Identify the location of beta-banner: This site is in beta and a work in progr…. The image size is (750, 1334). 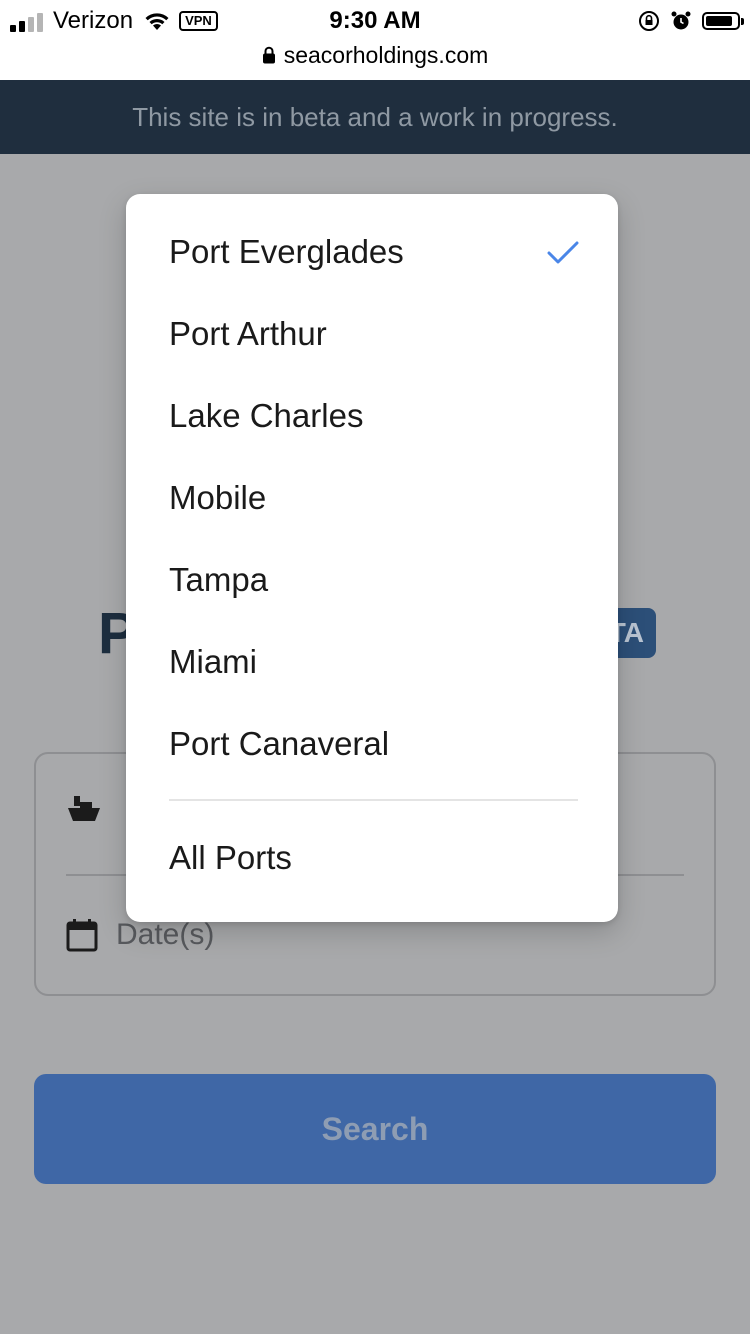
(375, 117).